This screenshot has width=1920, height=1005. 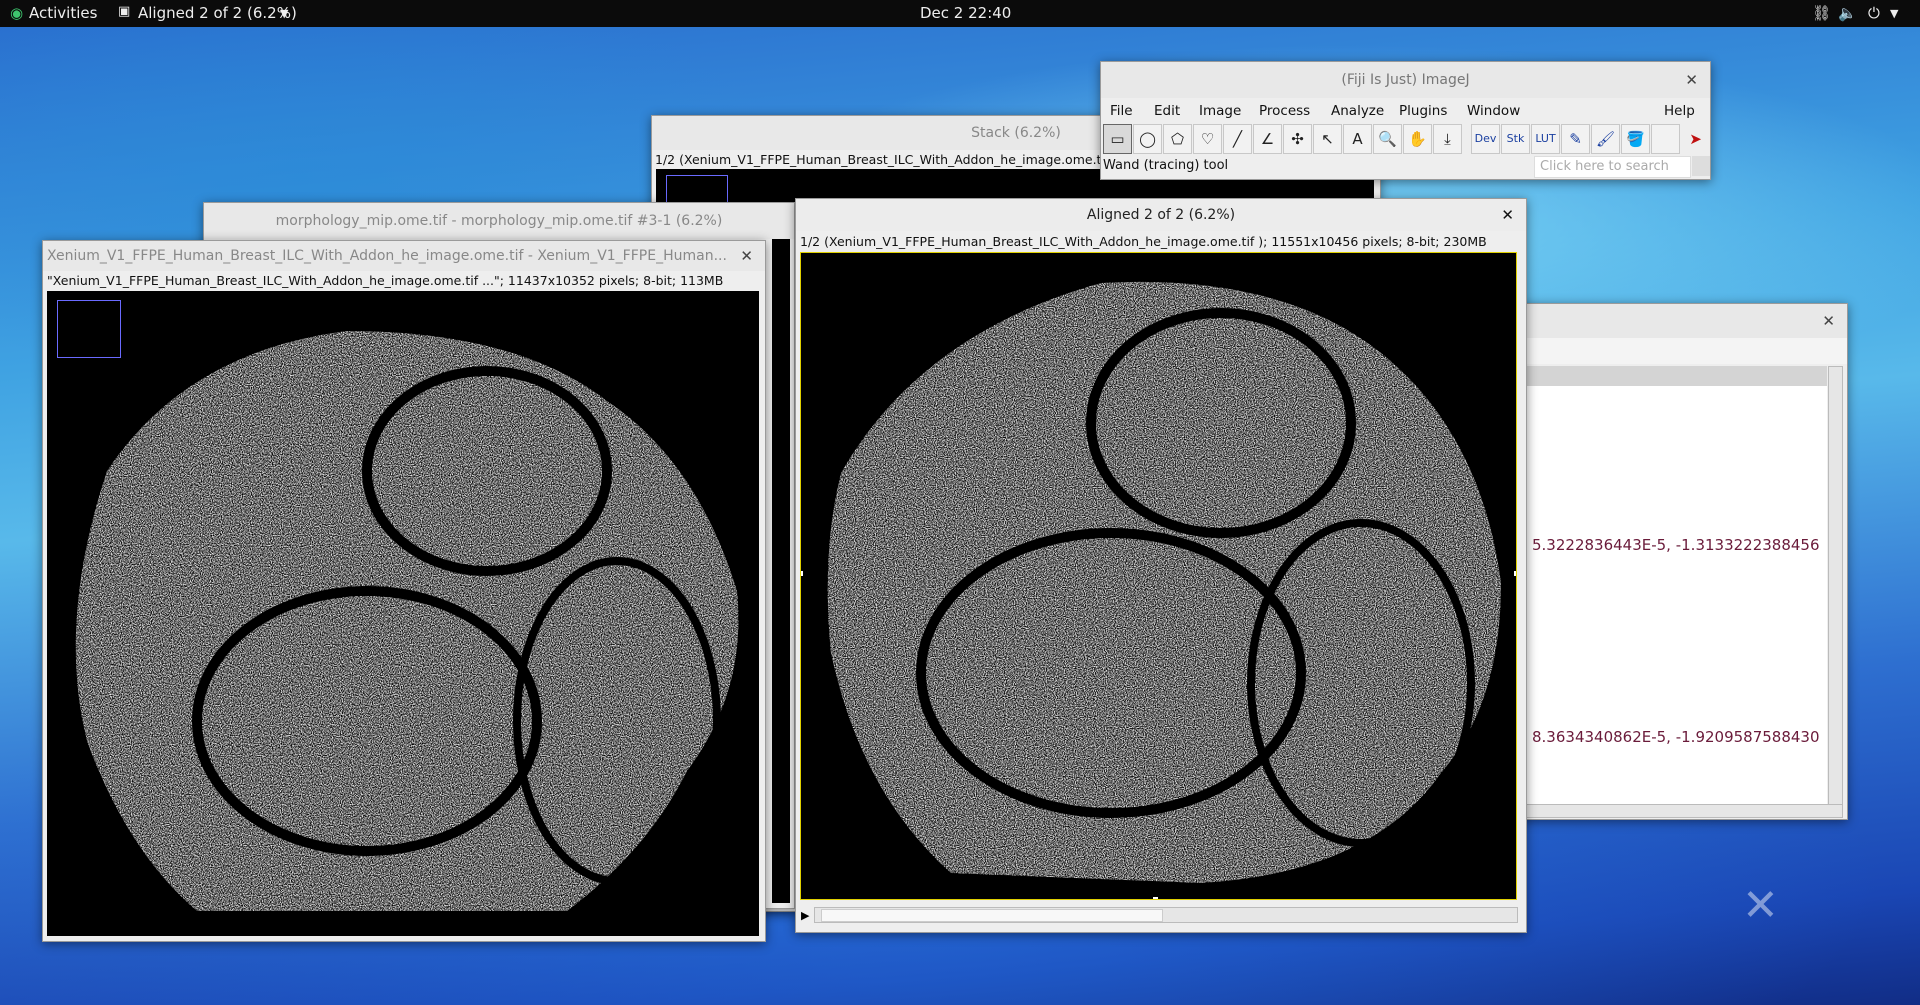 I want to click on volume-icon: 🔈, so click(x=1847, y=13).